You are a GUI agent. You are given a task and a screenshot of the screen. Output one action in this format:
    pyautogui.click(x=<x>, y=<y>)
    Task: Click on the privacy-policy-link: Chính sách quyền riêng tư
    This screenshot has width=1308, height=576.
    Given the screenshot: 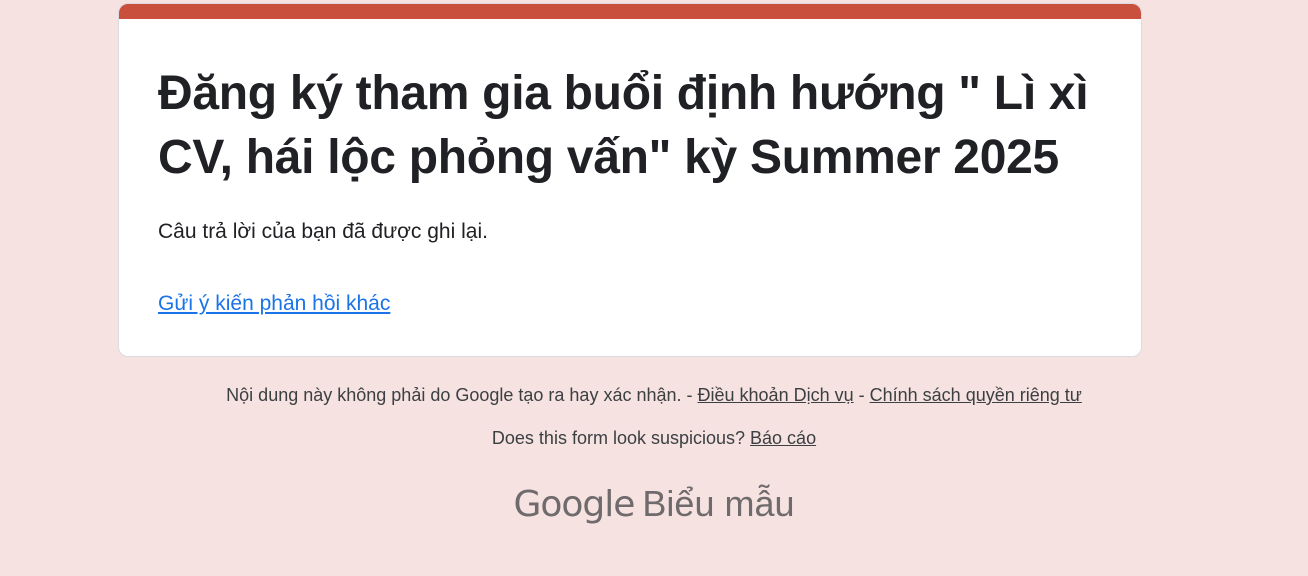 What is the action you would take?
    pyautogui.click(x=976, y=395)
    